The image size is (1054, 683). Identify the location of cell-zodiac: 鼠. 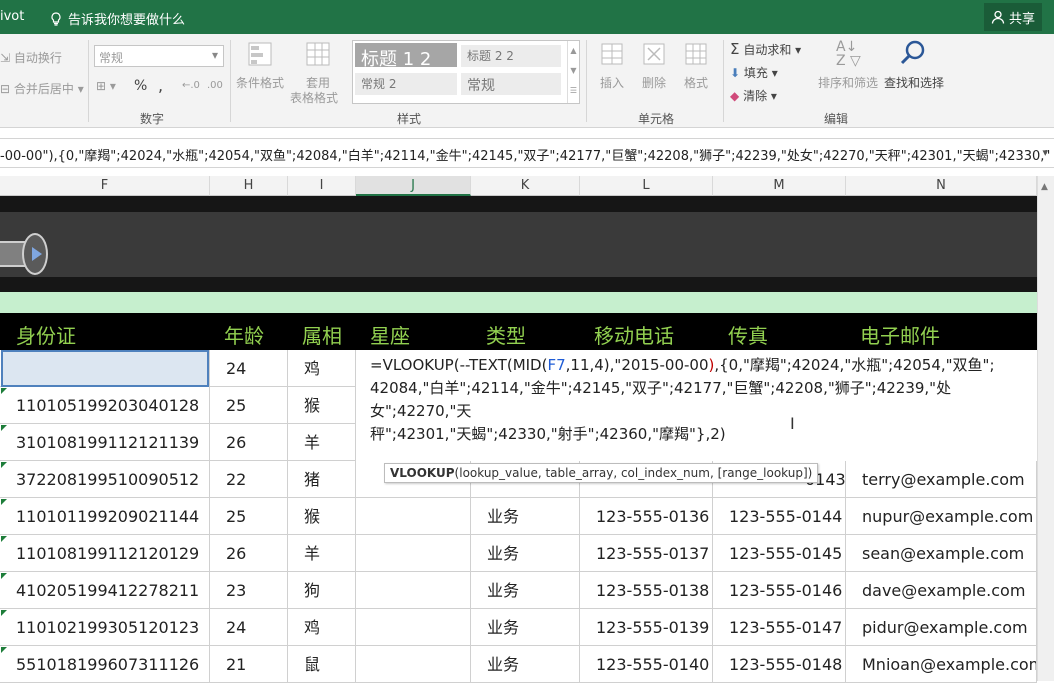
(322, 664).